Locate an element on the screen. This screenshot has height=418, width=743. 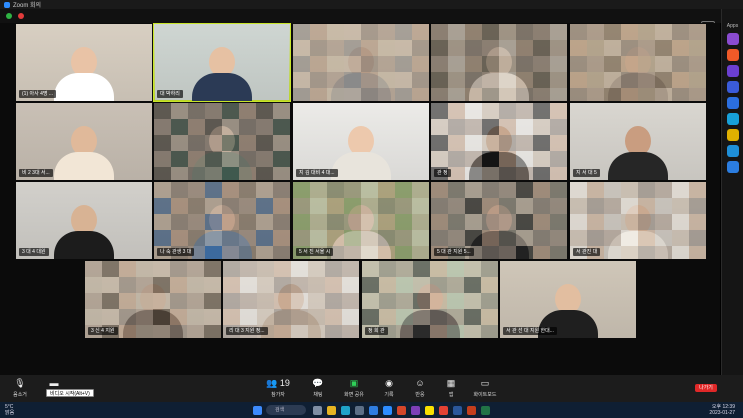
taskbar-search: 검색 is located at coordinates (286, 410).